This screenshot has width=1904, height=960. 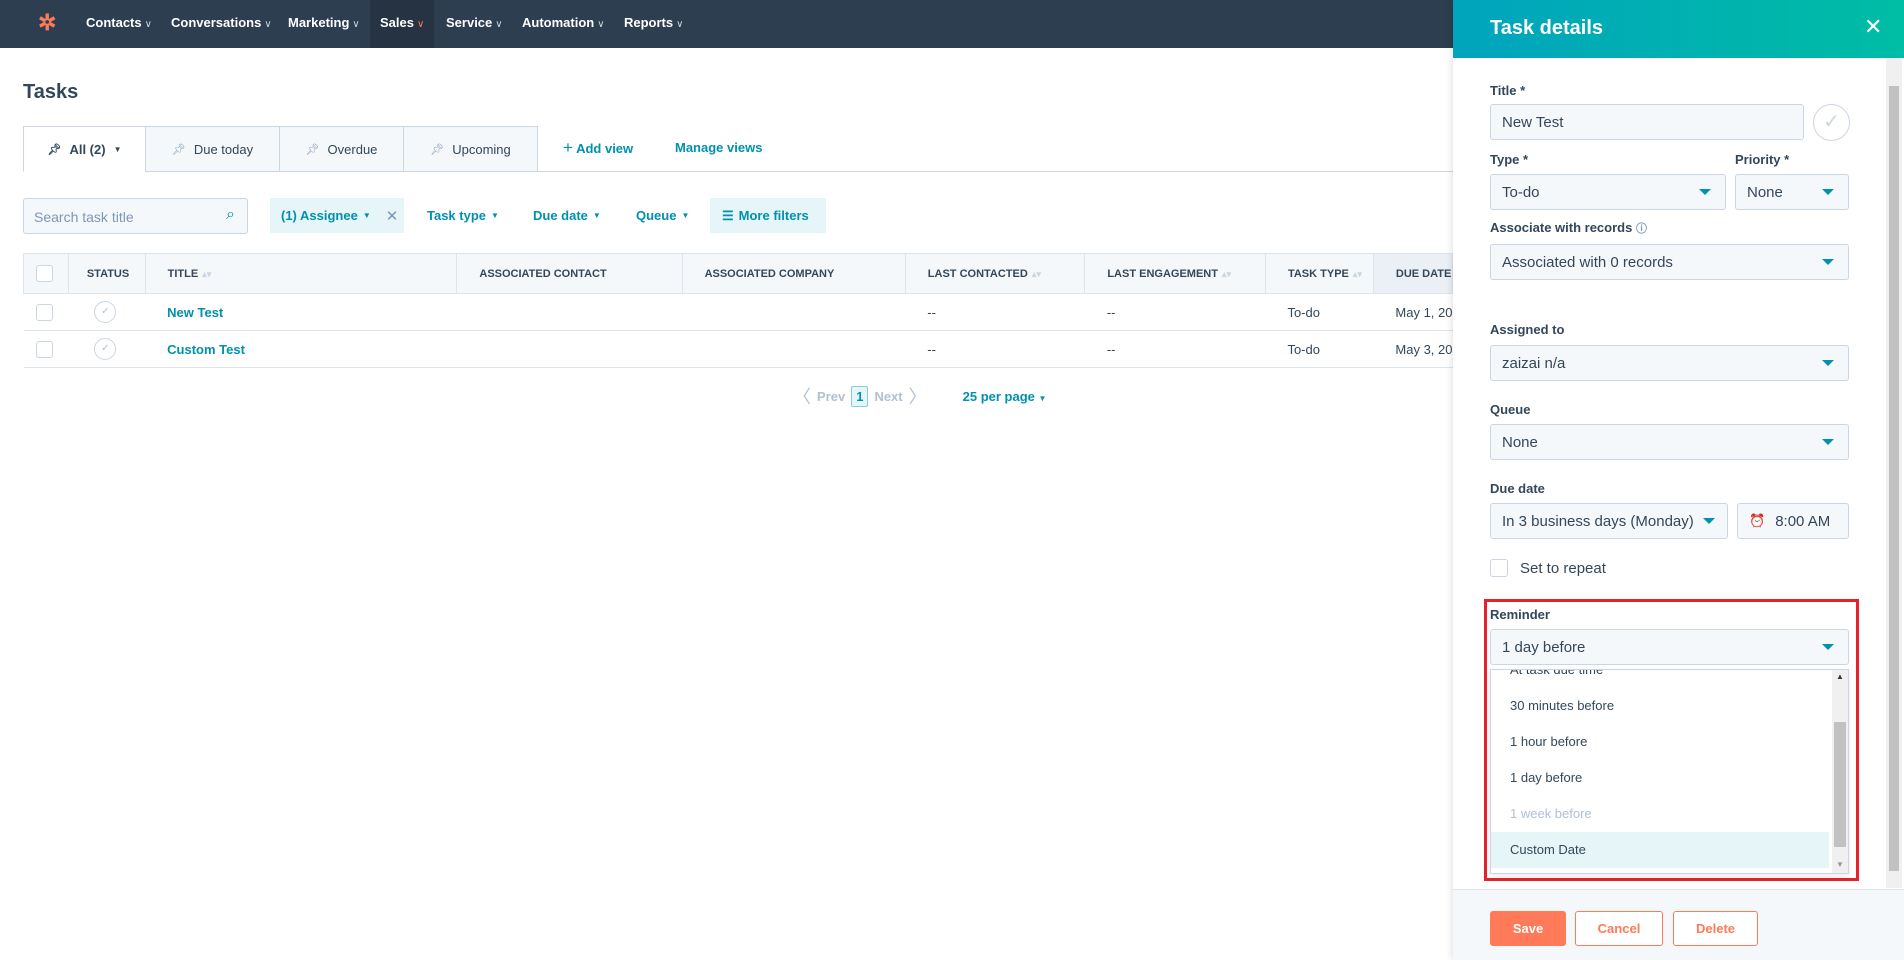 I want to click on assigned-label: Assigned to, so click(x=1527, y=329).